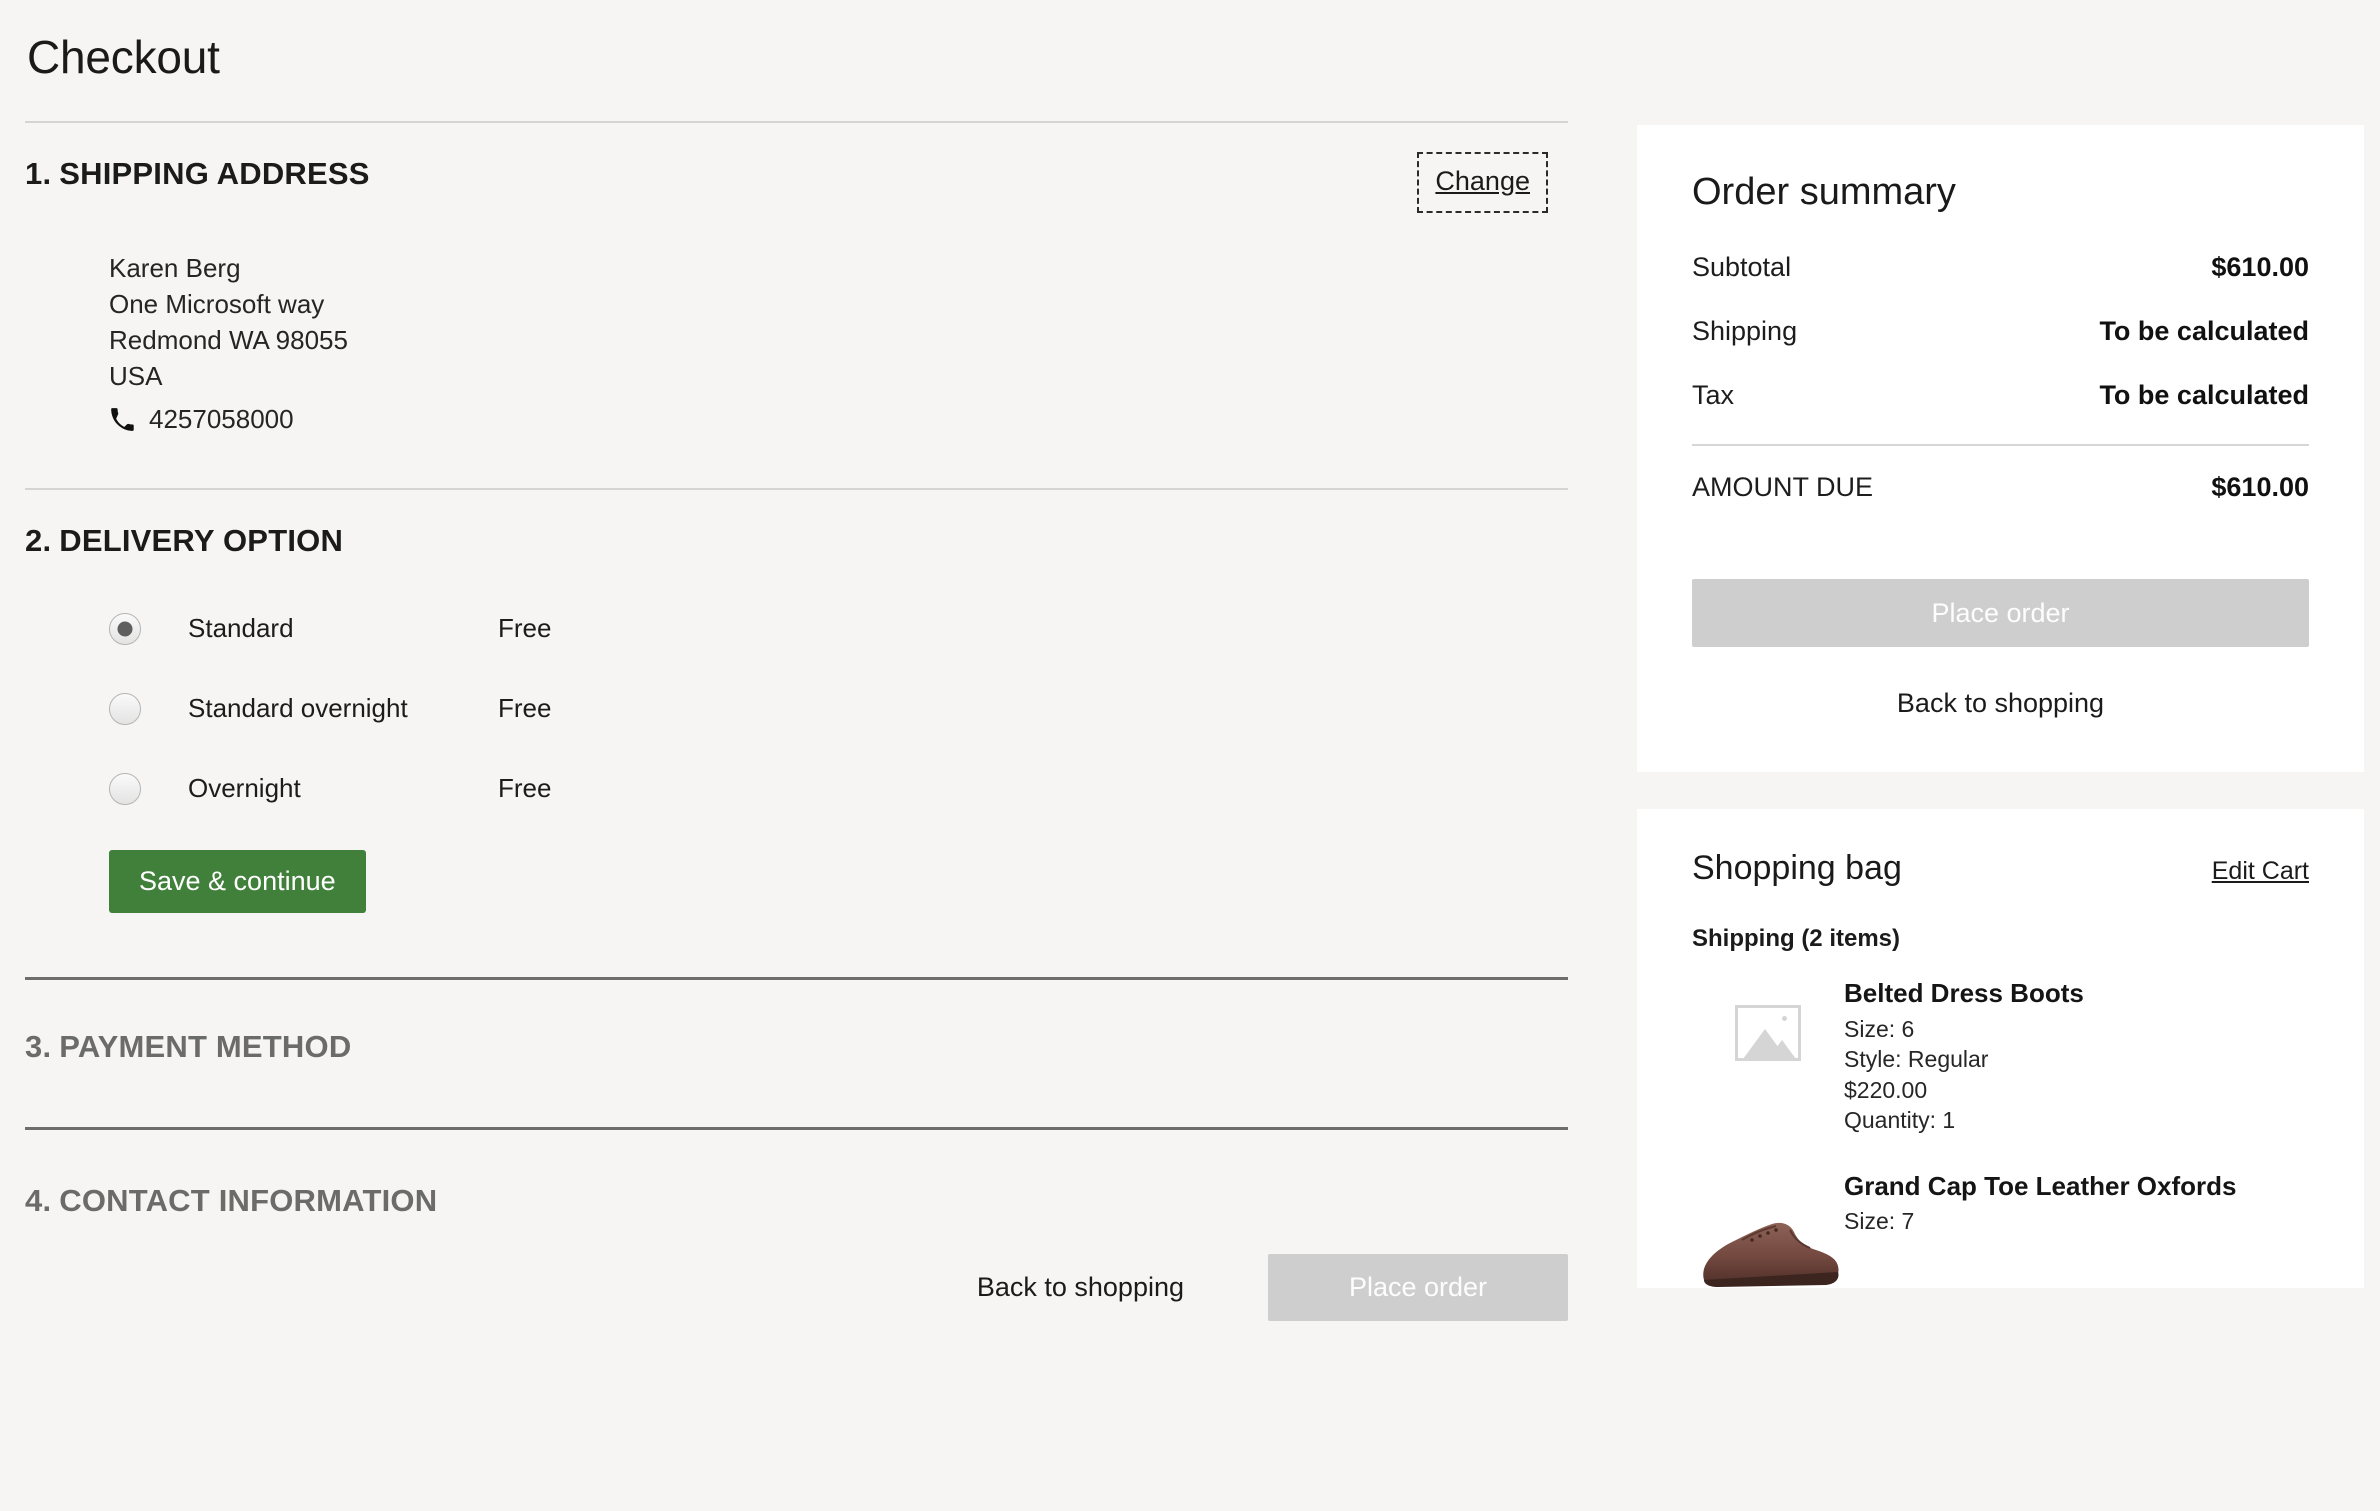  I want to click on address-name: Karen Berg, so click(175, 268).